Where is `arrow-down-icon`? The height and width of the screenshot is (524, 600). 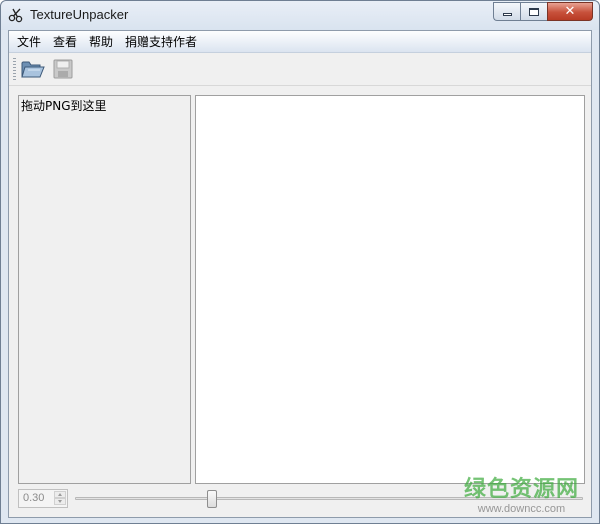 arrow-down-icon is located at coordinates (60, 501).